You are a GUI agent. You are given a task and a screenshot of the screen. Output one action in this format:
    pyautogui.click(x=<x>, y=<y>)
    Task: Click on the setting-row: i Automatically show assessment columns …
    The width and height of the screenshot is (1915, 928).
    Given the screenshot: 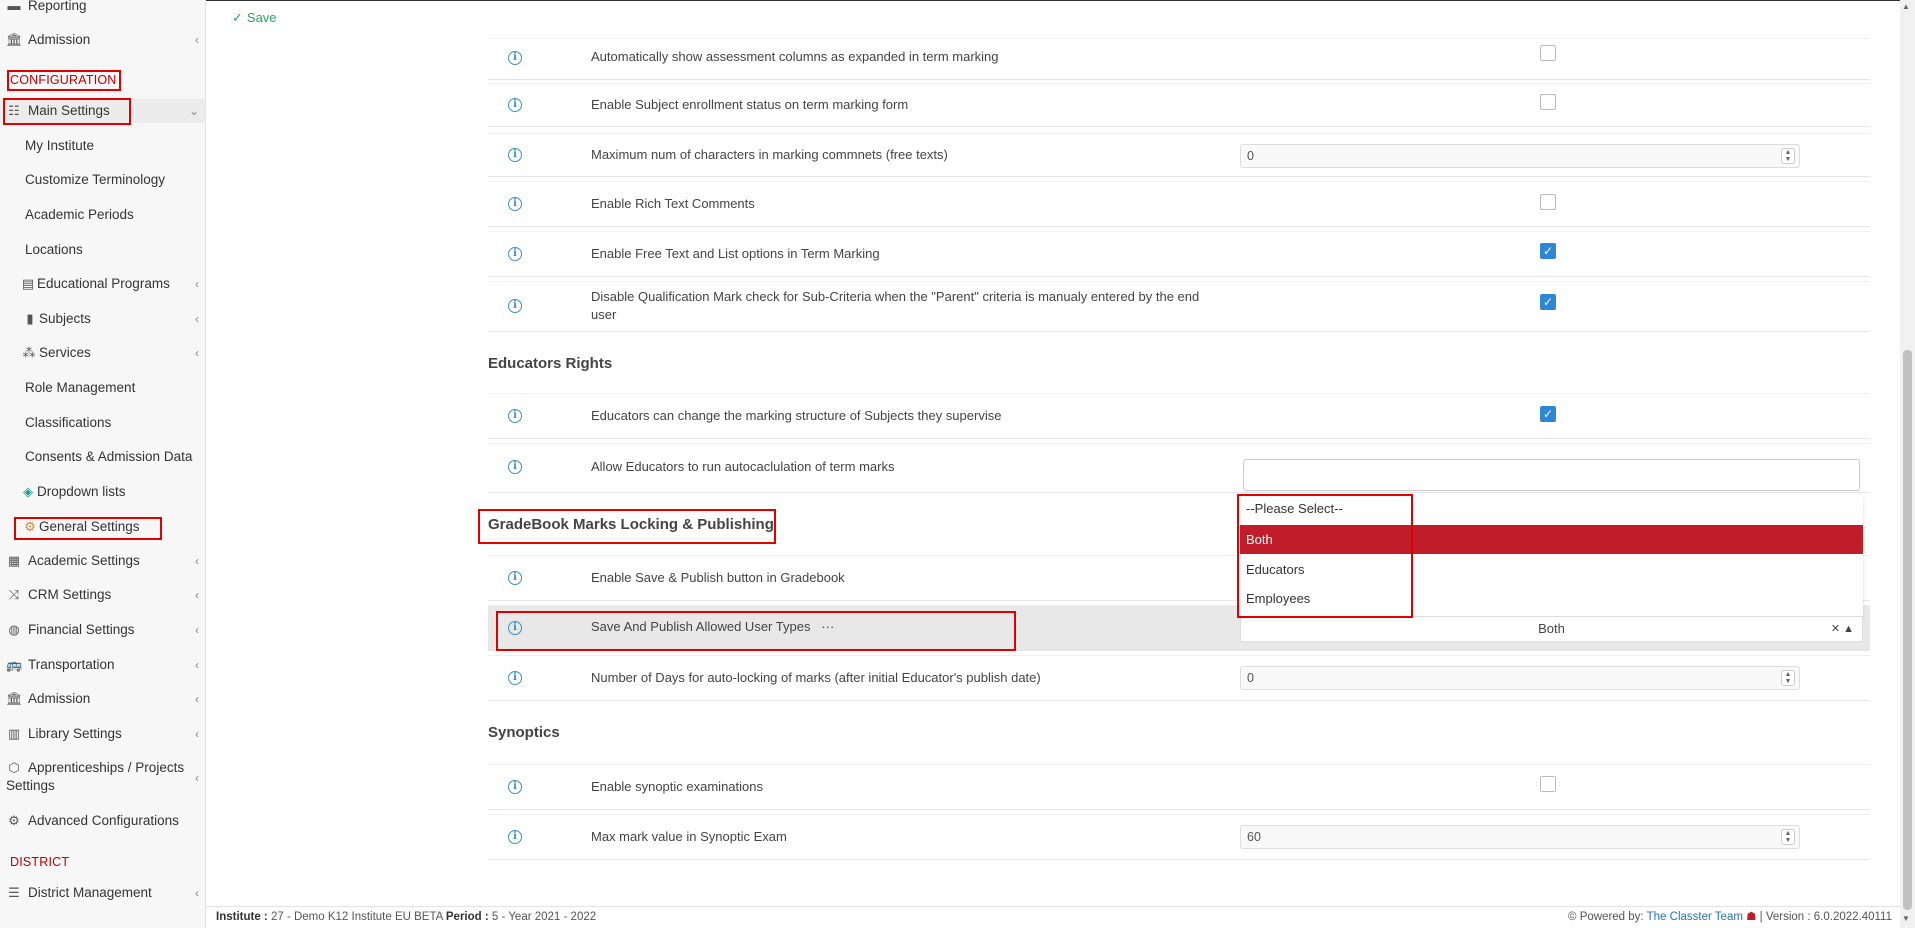 What is the action you would take?
    pyautogui.click(x=1179, y=59)
    